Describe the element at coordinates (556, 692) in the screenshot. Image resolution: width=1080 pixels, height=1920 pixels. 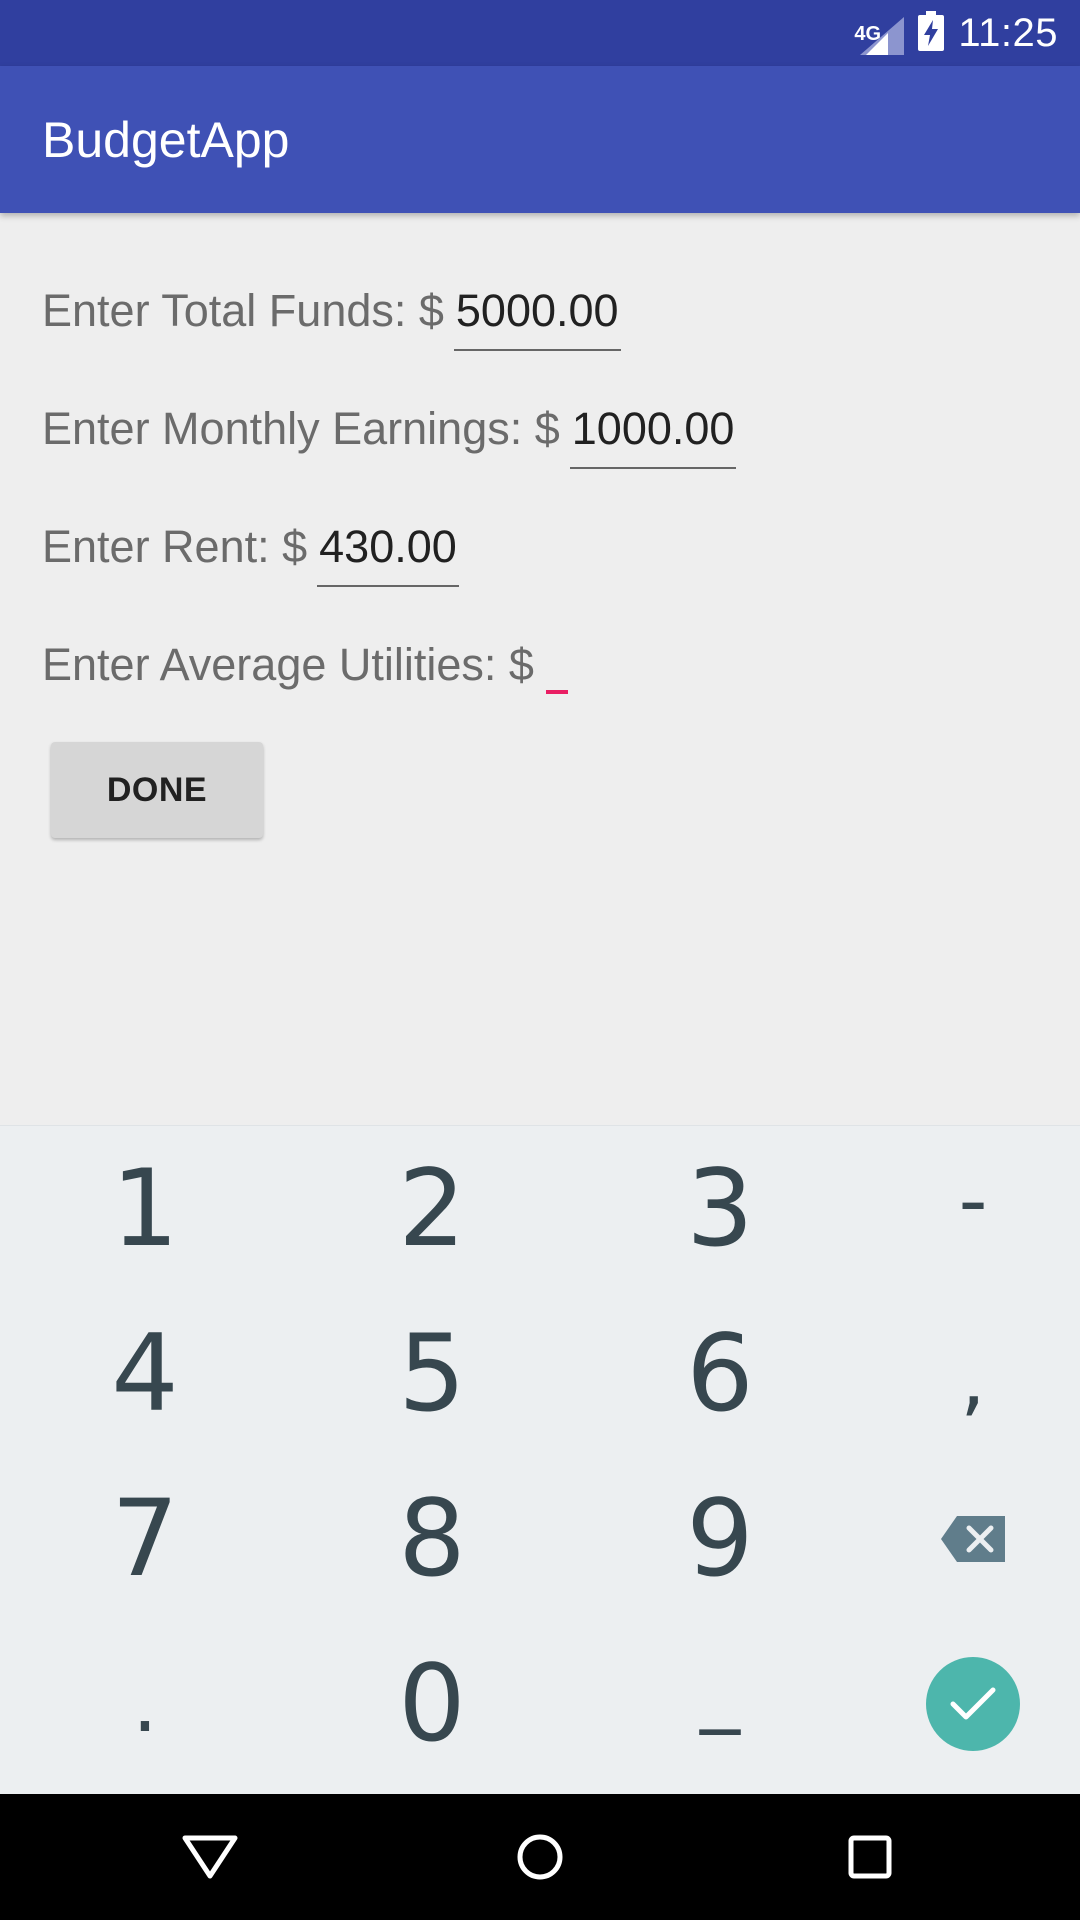
I see `utilities-input` at that location.